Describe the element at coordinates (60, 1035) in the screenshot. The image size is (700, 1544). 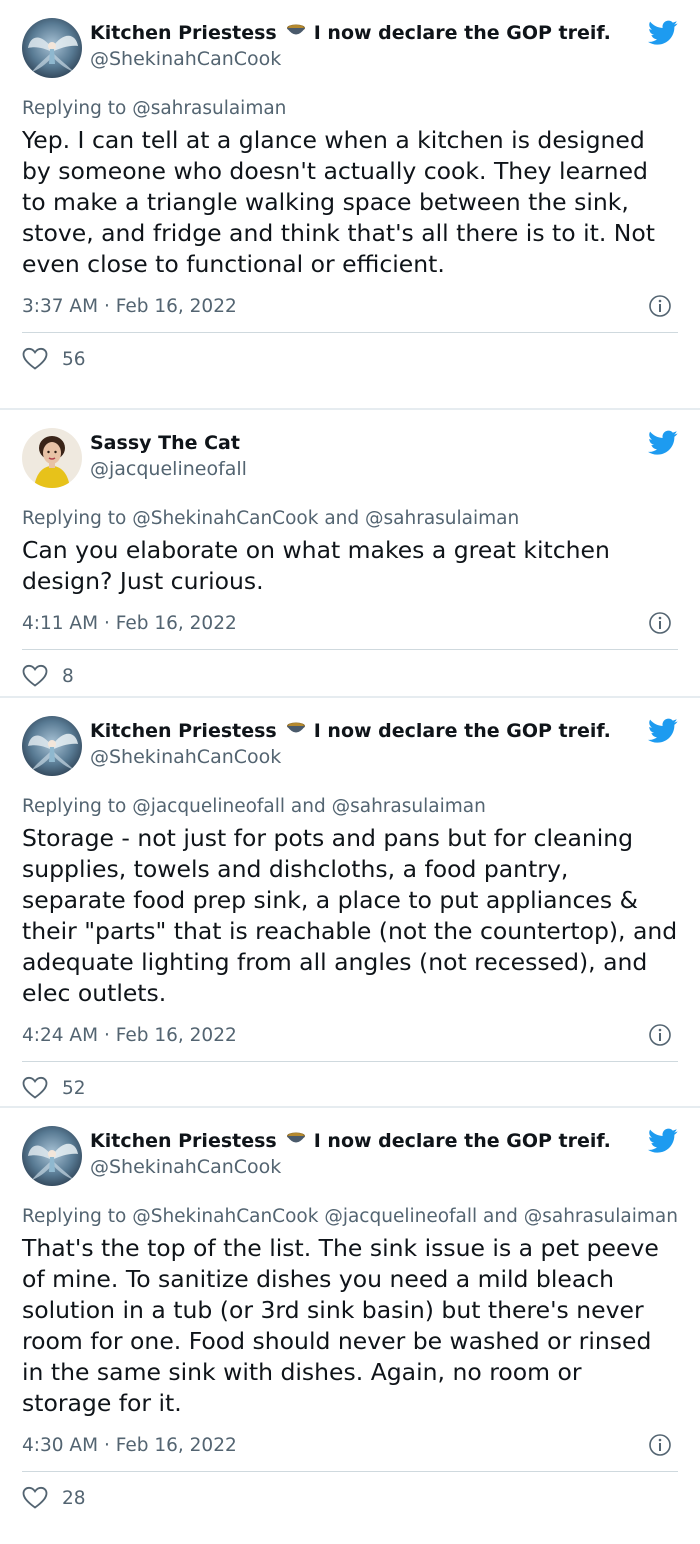
I see `tweet-time: 4:24 AM` at that location.